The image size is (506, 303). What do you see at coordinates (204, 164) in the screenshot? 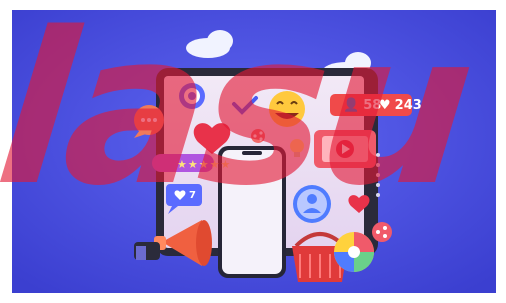
I see `rating-stars: ★★★★★` at bounding box center [204, 164].